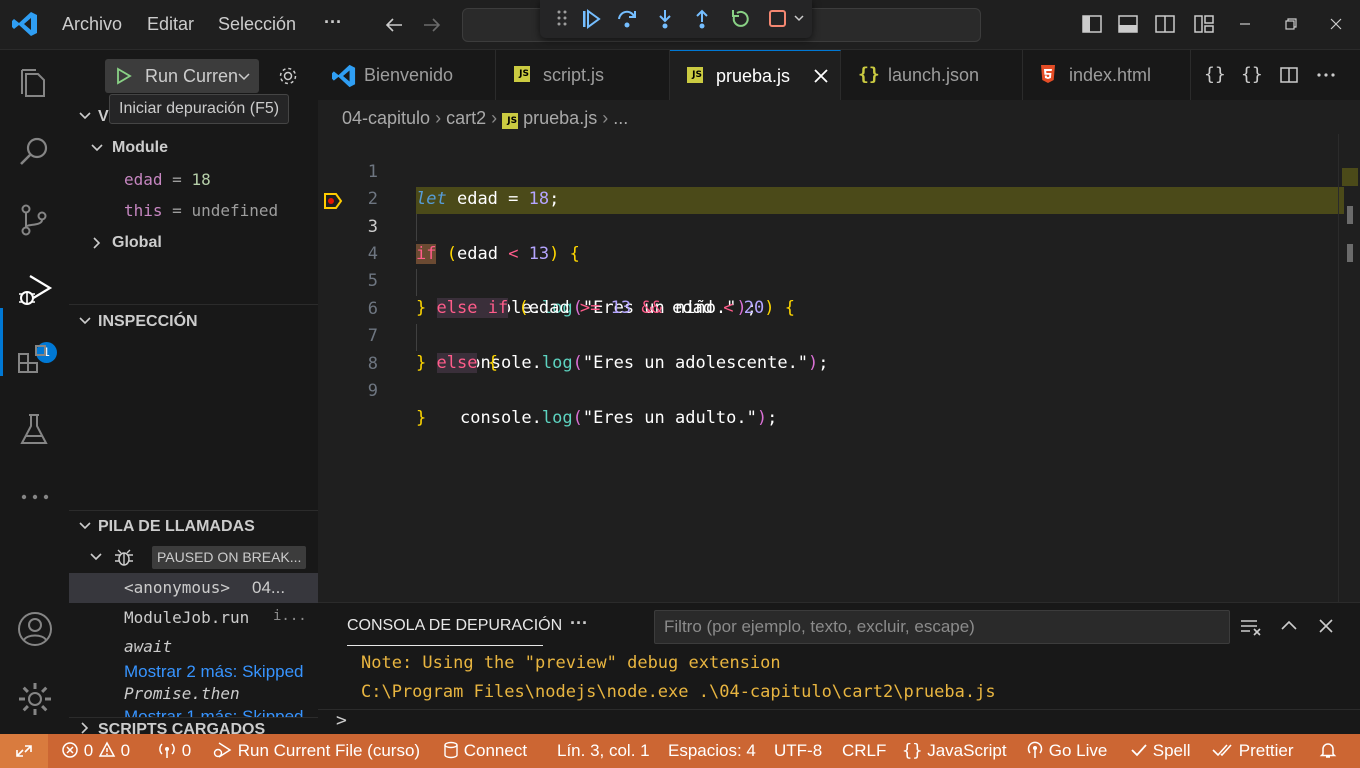 This screenshot has height=768, width=1360. I want to click on search-icon, so click(34, 152).